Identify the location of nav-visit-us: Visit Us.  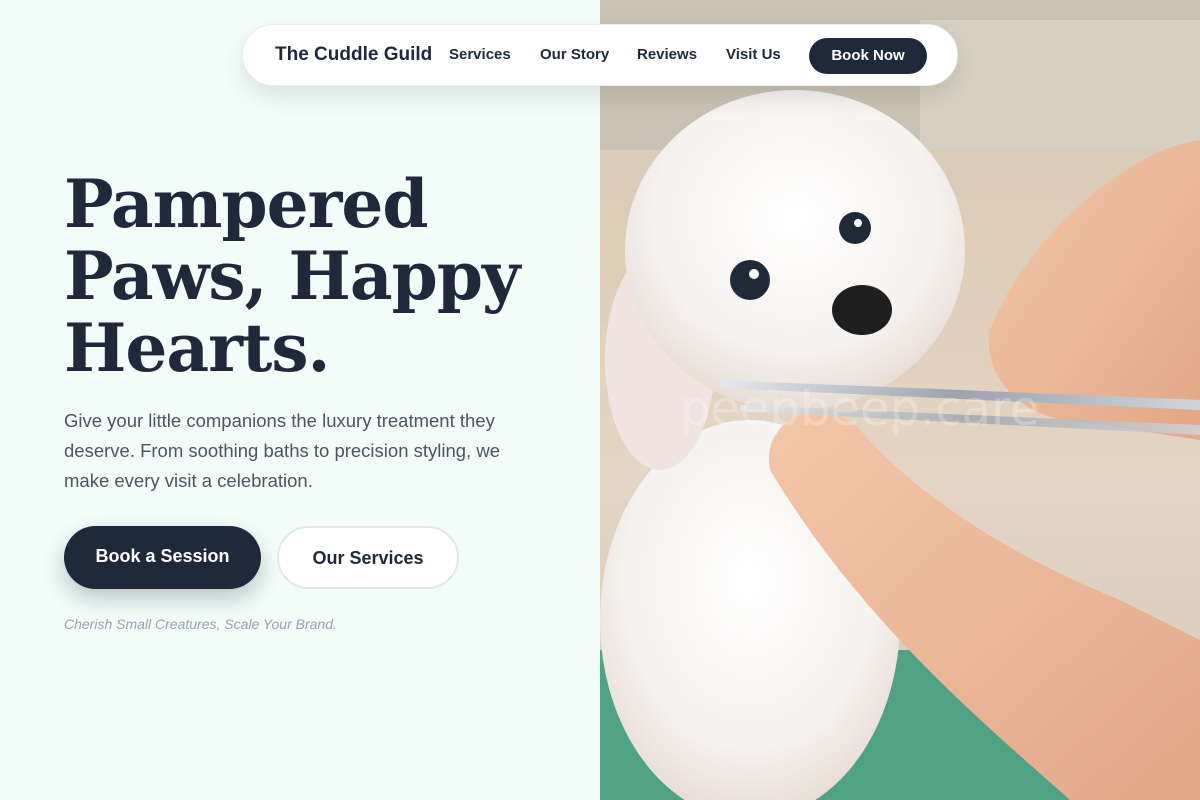
(753, 54).